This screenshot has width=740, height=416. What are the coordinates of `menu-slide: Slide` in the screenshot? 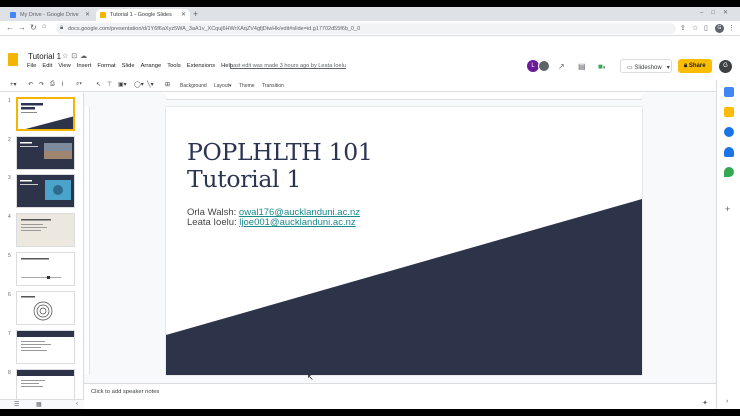 It's located at (128, 68).